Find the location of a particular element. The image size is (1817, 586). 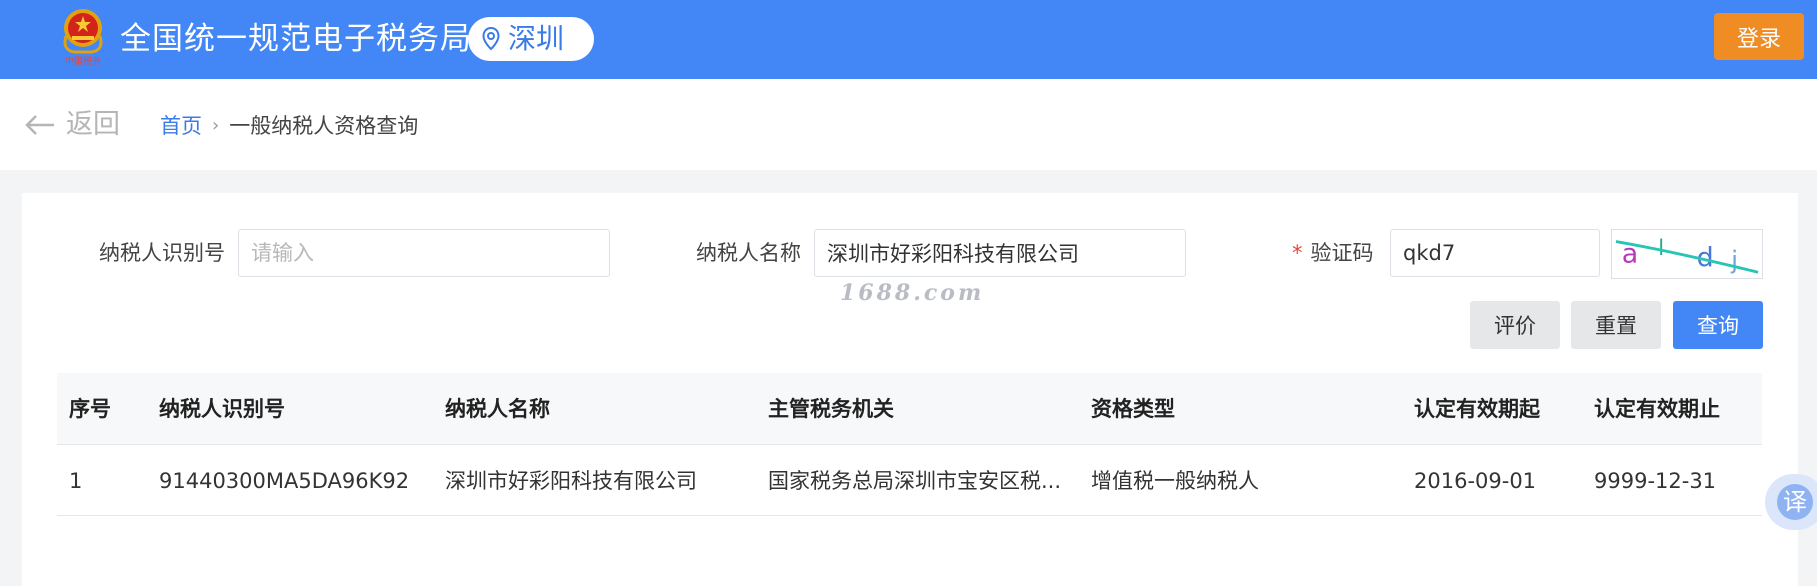

column-header: 主管税务机关 is located at coordinates (831, 409).